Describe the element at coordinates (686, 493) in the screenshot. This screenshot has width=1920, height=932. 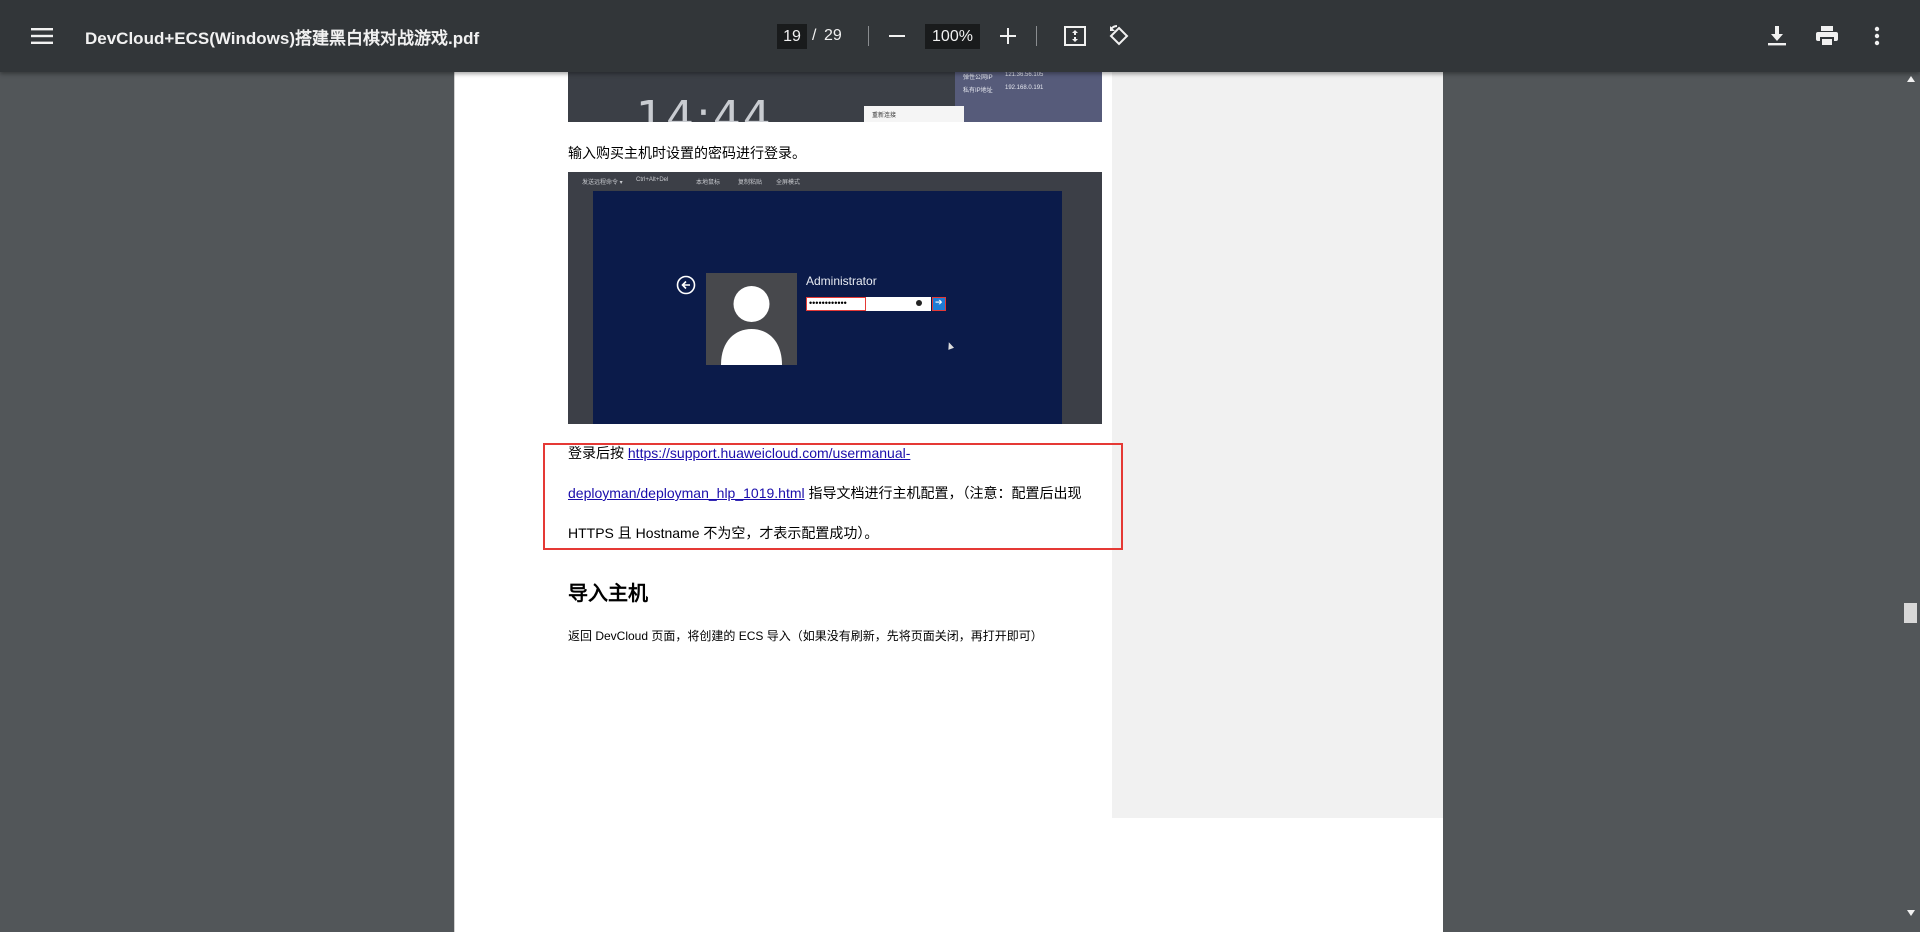
I see `guide-link-continued: deployman/deployman_hlp_1019.html` at that location.